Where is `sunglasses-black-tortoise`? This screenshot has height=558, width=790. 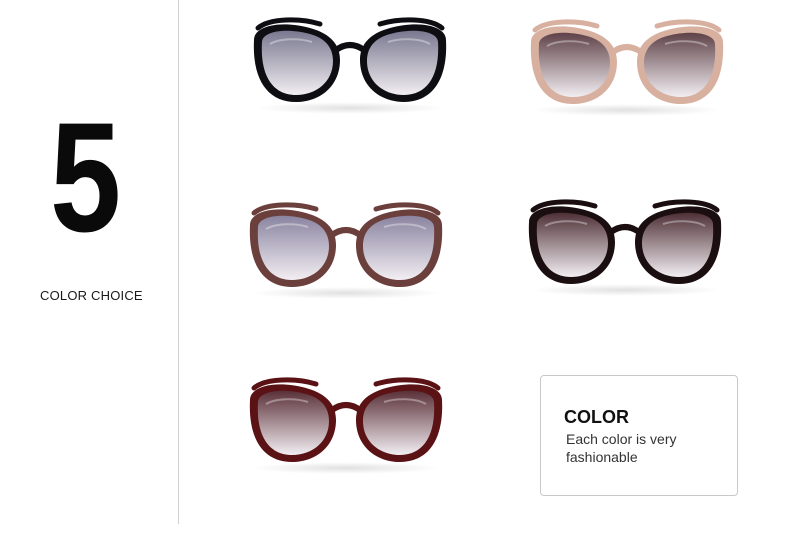 sunglasses-black-tortoise is located at coordinates (625, 247).